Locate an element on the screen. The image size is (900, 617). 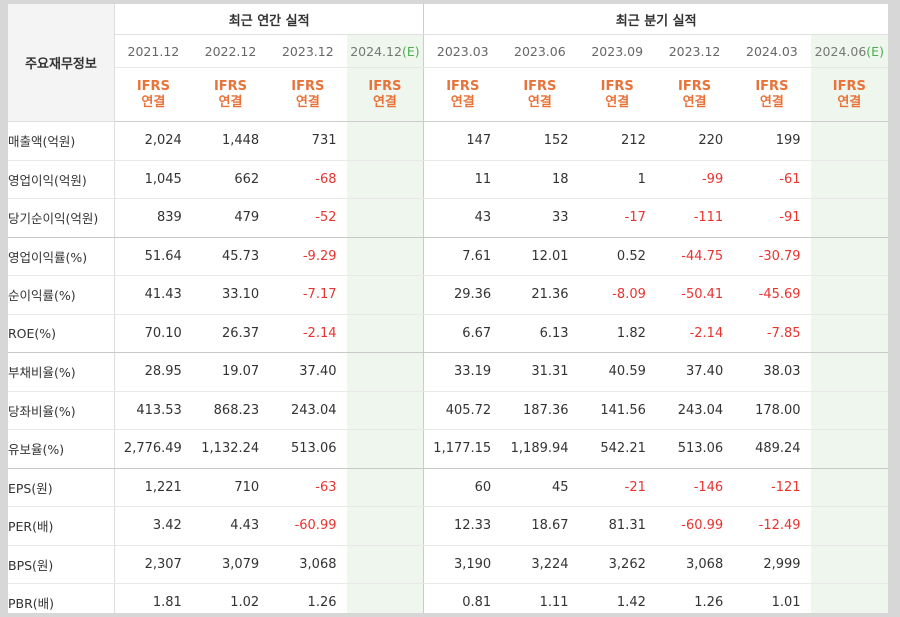
table-row: PBR(배) 1.81 1.02 1.26 0.81 1.11 1.42 1.26 1.01 is located at coordinates (448, 598).